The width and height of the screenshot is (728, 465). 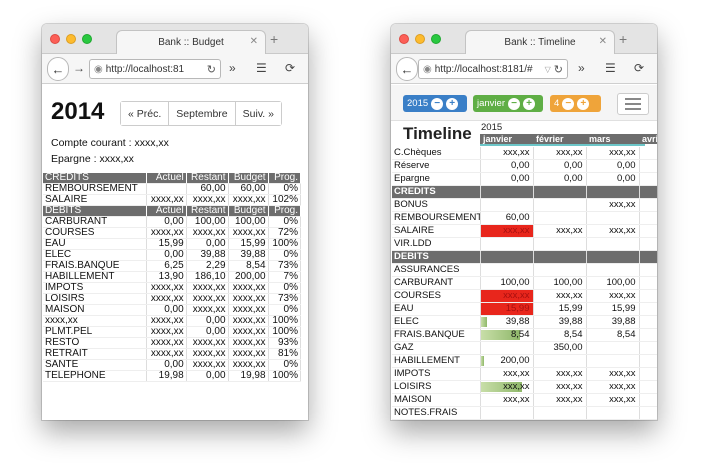 I want to click on month-selector: Septembre, so click(x=201, y=113).